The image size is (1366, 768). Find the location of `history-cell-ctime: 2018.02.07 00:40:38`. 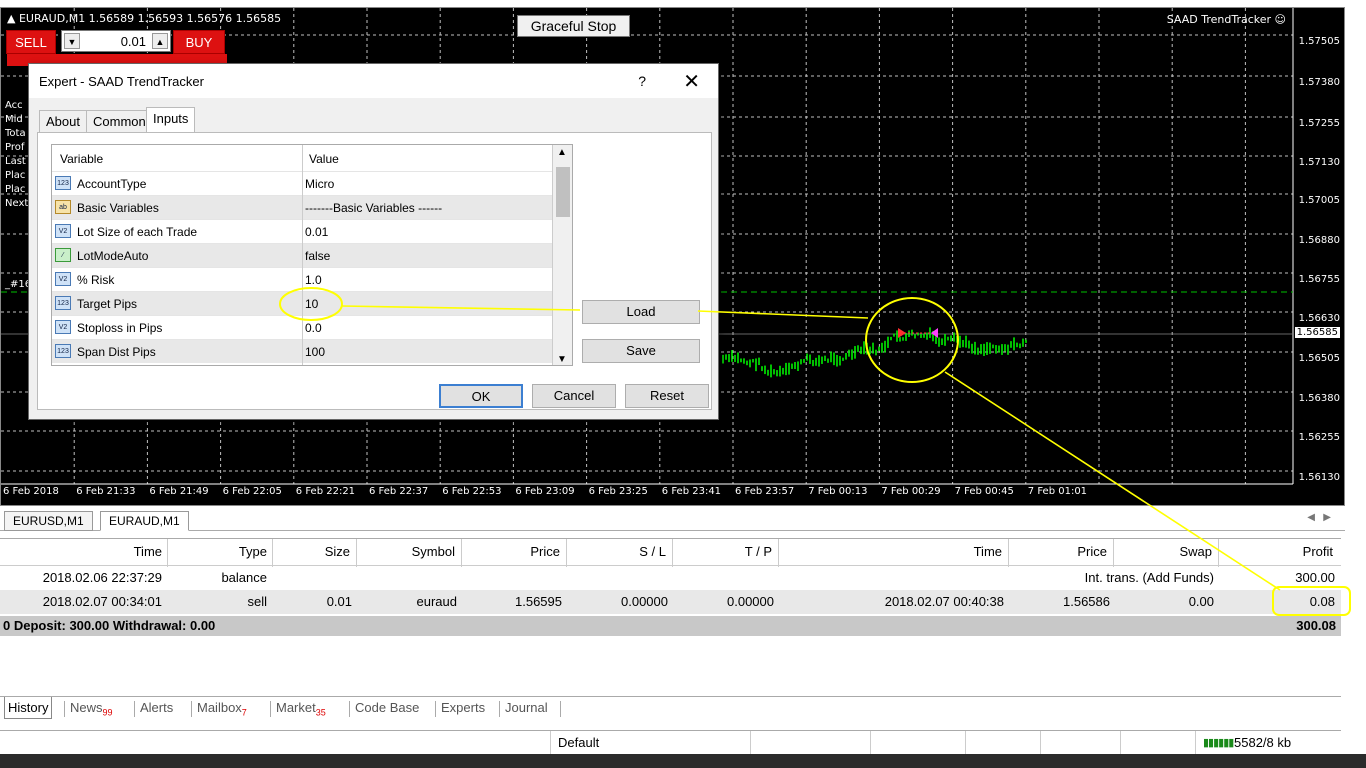

history-cell-ctime: 2018.02.07 00:40:38 is located at coordinates (944, 601).